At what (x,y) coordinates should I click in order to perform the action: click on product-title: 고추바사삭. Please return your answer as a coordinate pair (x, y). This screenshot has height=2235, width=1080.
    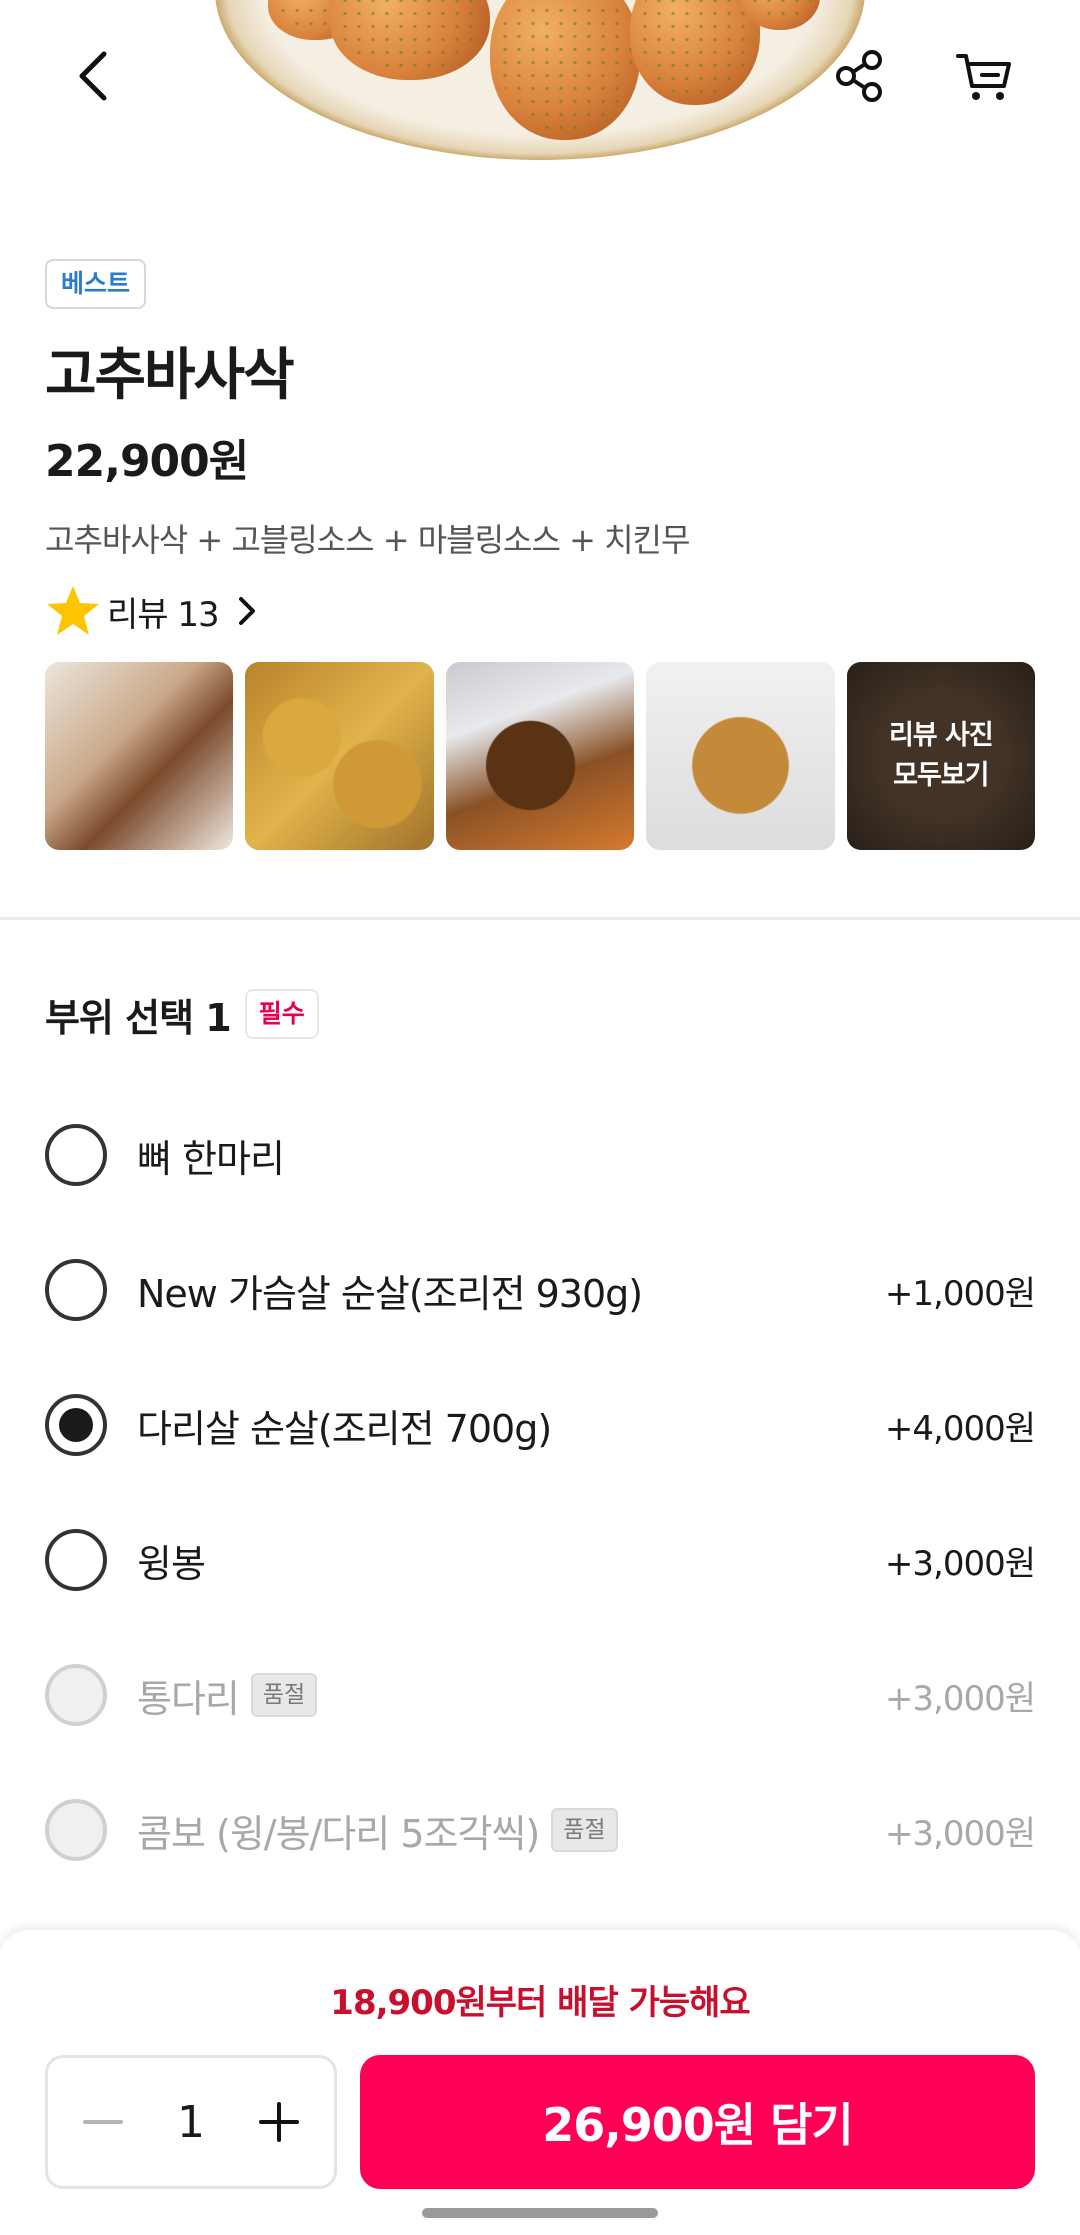
    Looking at the image, I should click on (170, 375).